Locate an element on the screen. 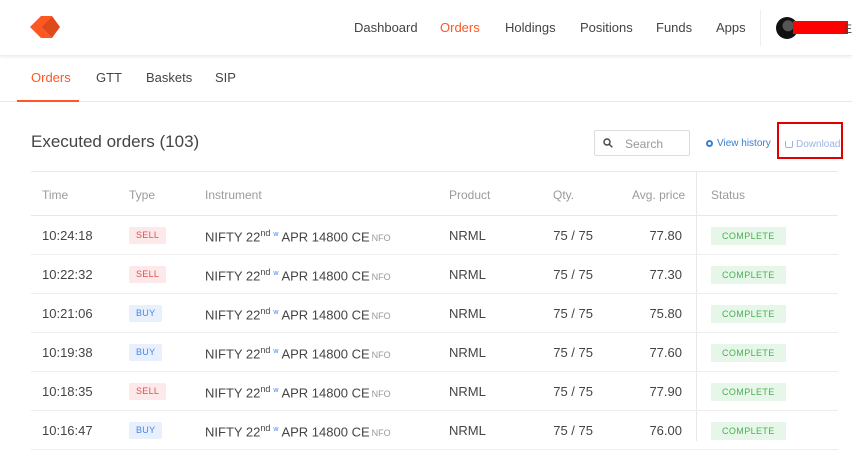 This screenshot has height=450, width=852. username-tail: E is located at coordinates (848, 29).